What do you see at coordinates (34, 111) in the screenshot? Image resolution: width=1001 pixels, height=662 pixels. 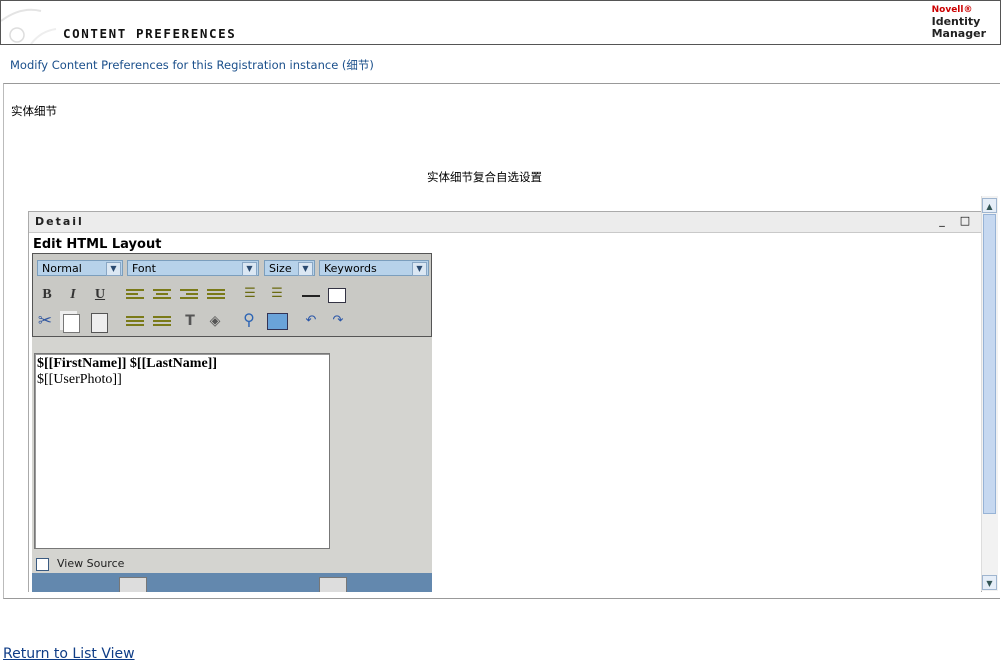 I see `entity-label: 实体细节` at bounding box center [34, 111].